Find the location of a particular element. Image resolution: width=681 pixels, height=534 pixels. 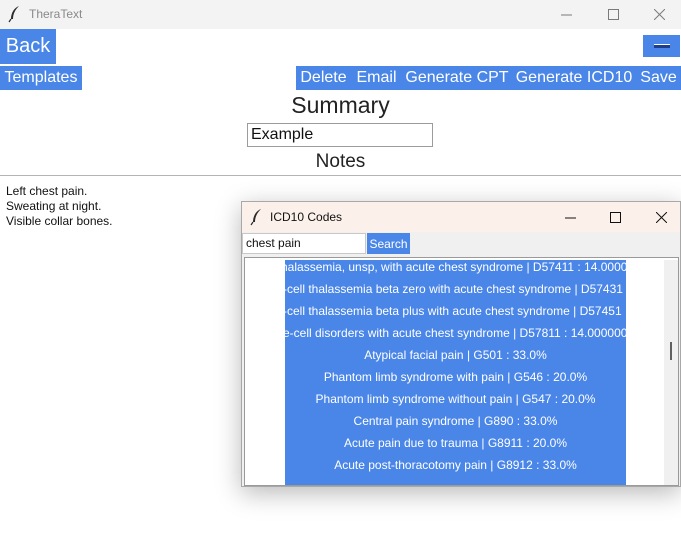

close-button is located at coordinates (658, 14).